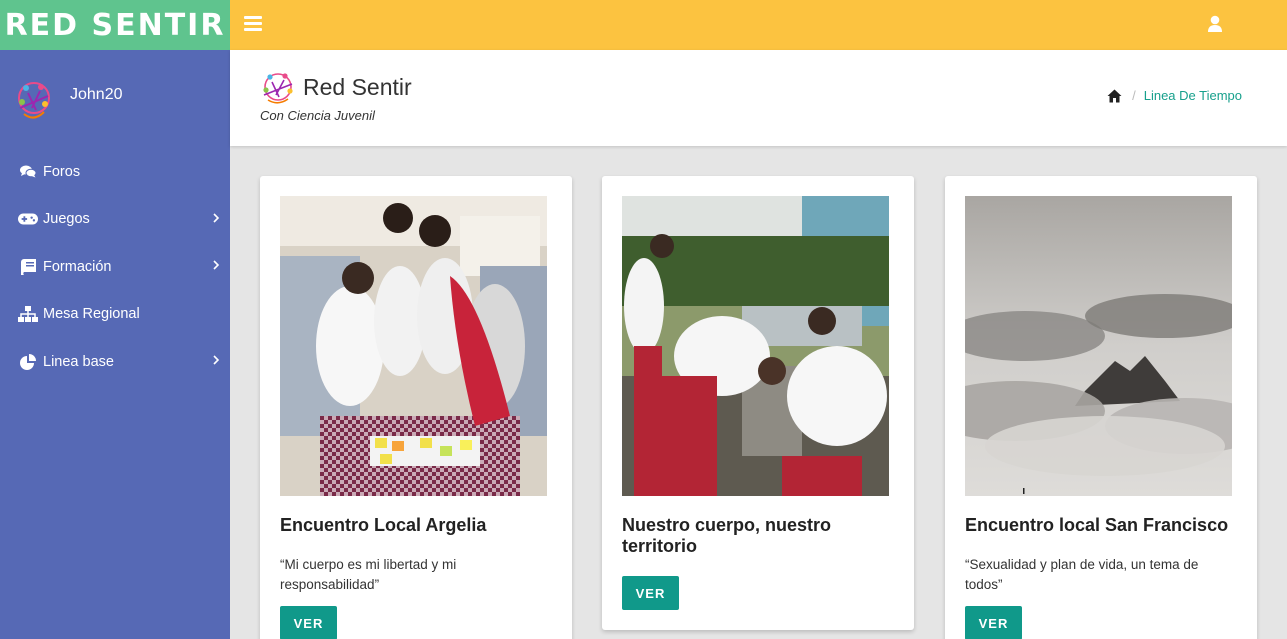 The height and width of the screenshot is (639, 1287). I want to click on site-logo: Red Sentir, so click(335, 87).